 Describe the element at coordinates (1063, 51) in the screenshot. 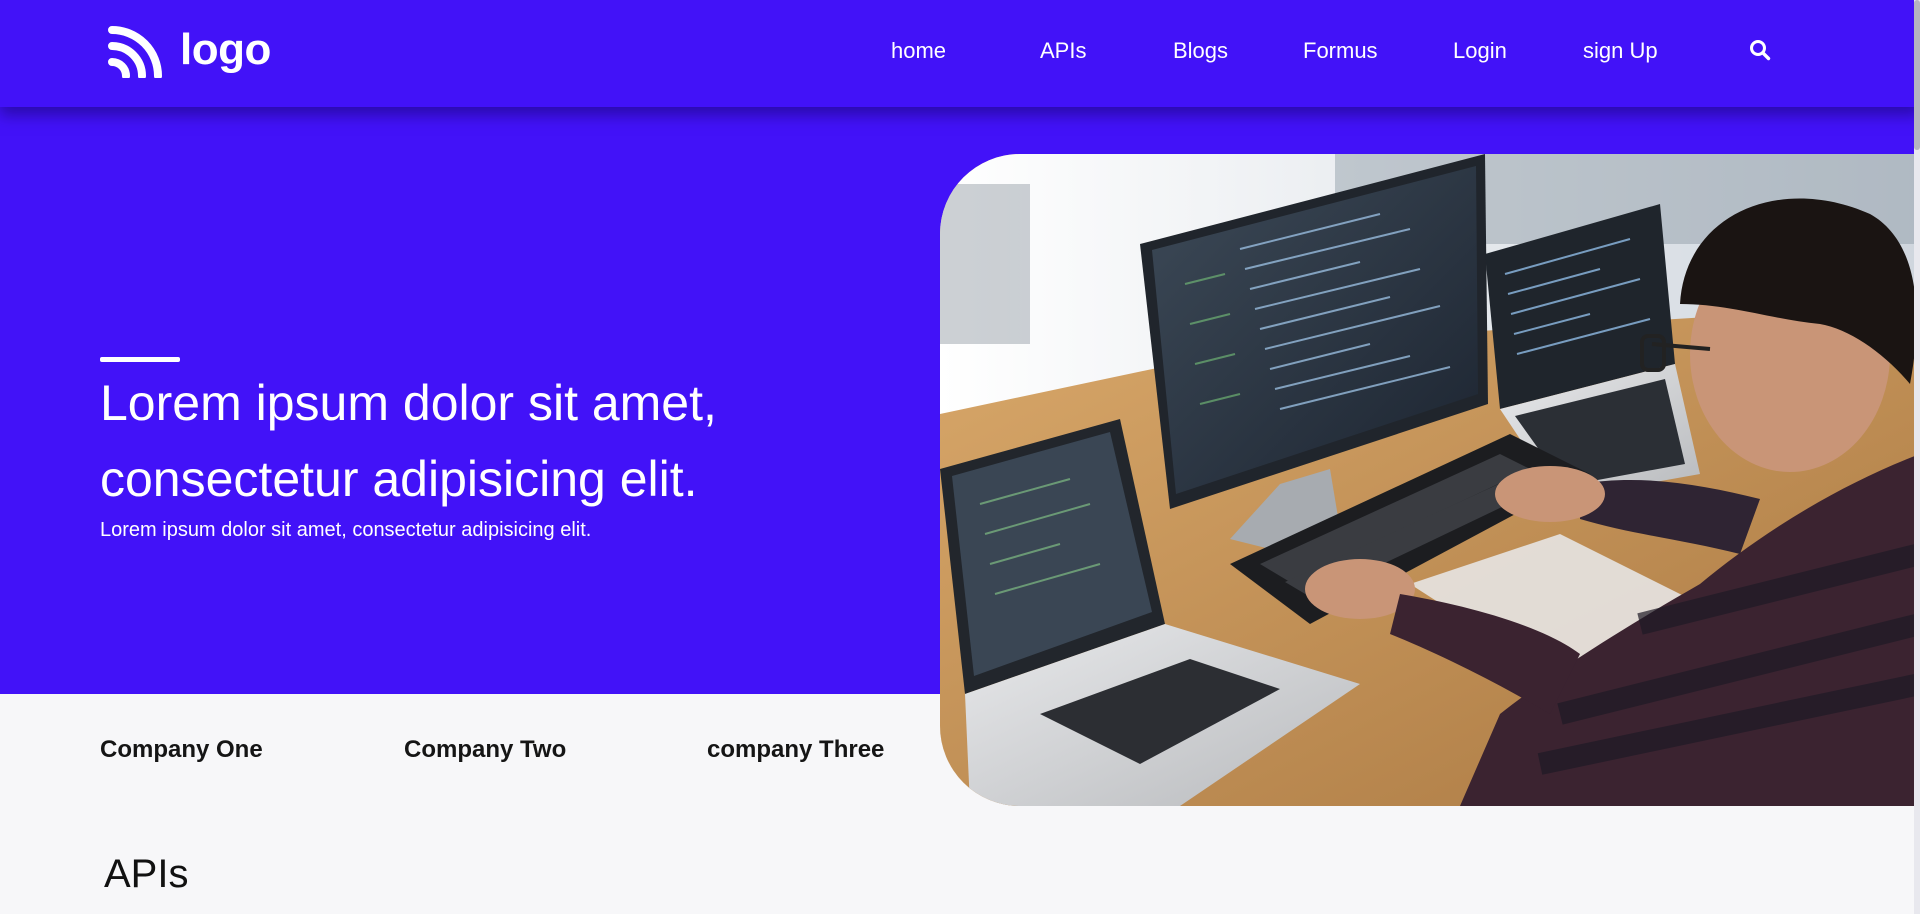

I see `nav-item-apis: APIs` at that location.